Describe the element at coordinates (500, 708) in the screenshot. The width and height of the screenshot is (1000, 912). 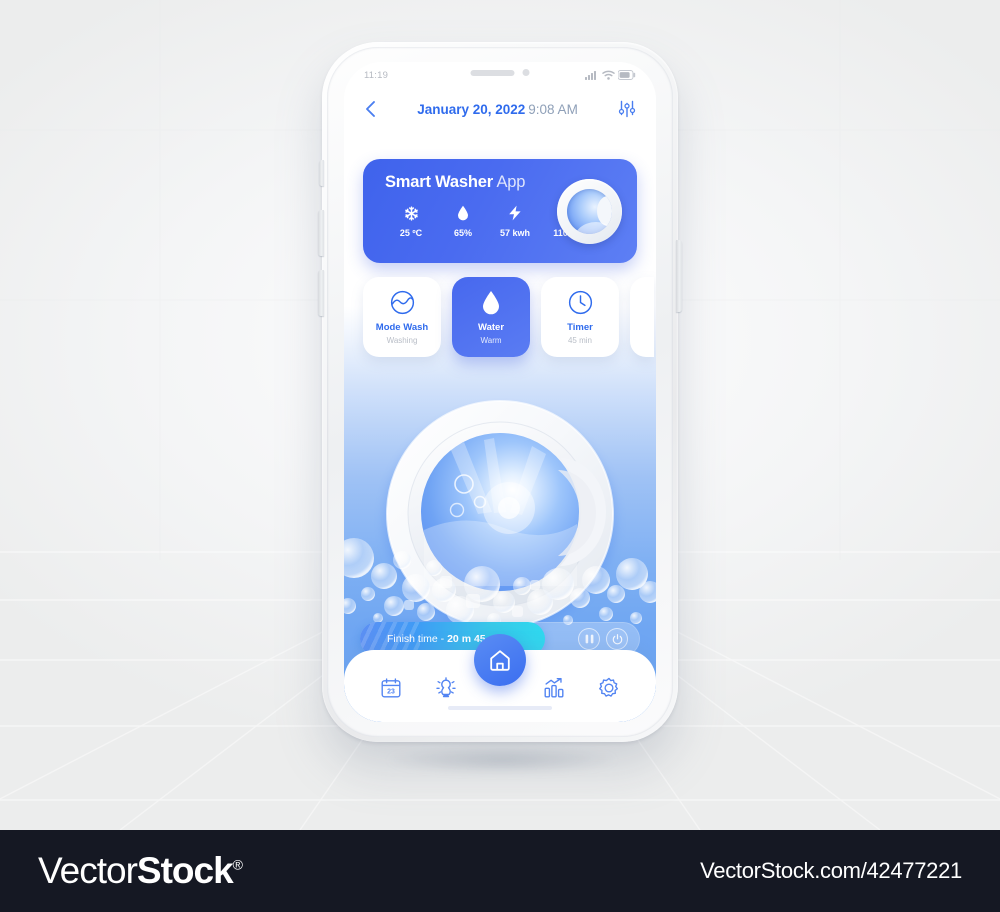
I see `home-indicator` at that location.